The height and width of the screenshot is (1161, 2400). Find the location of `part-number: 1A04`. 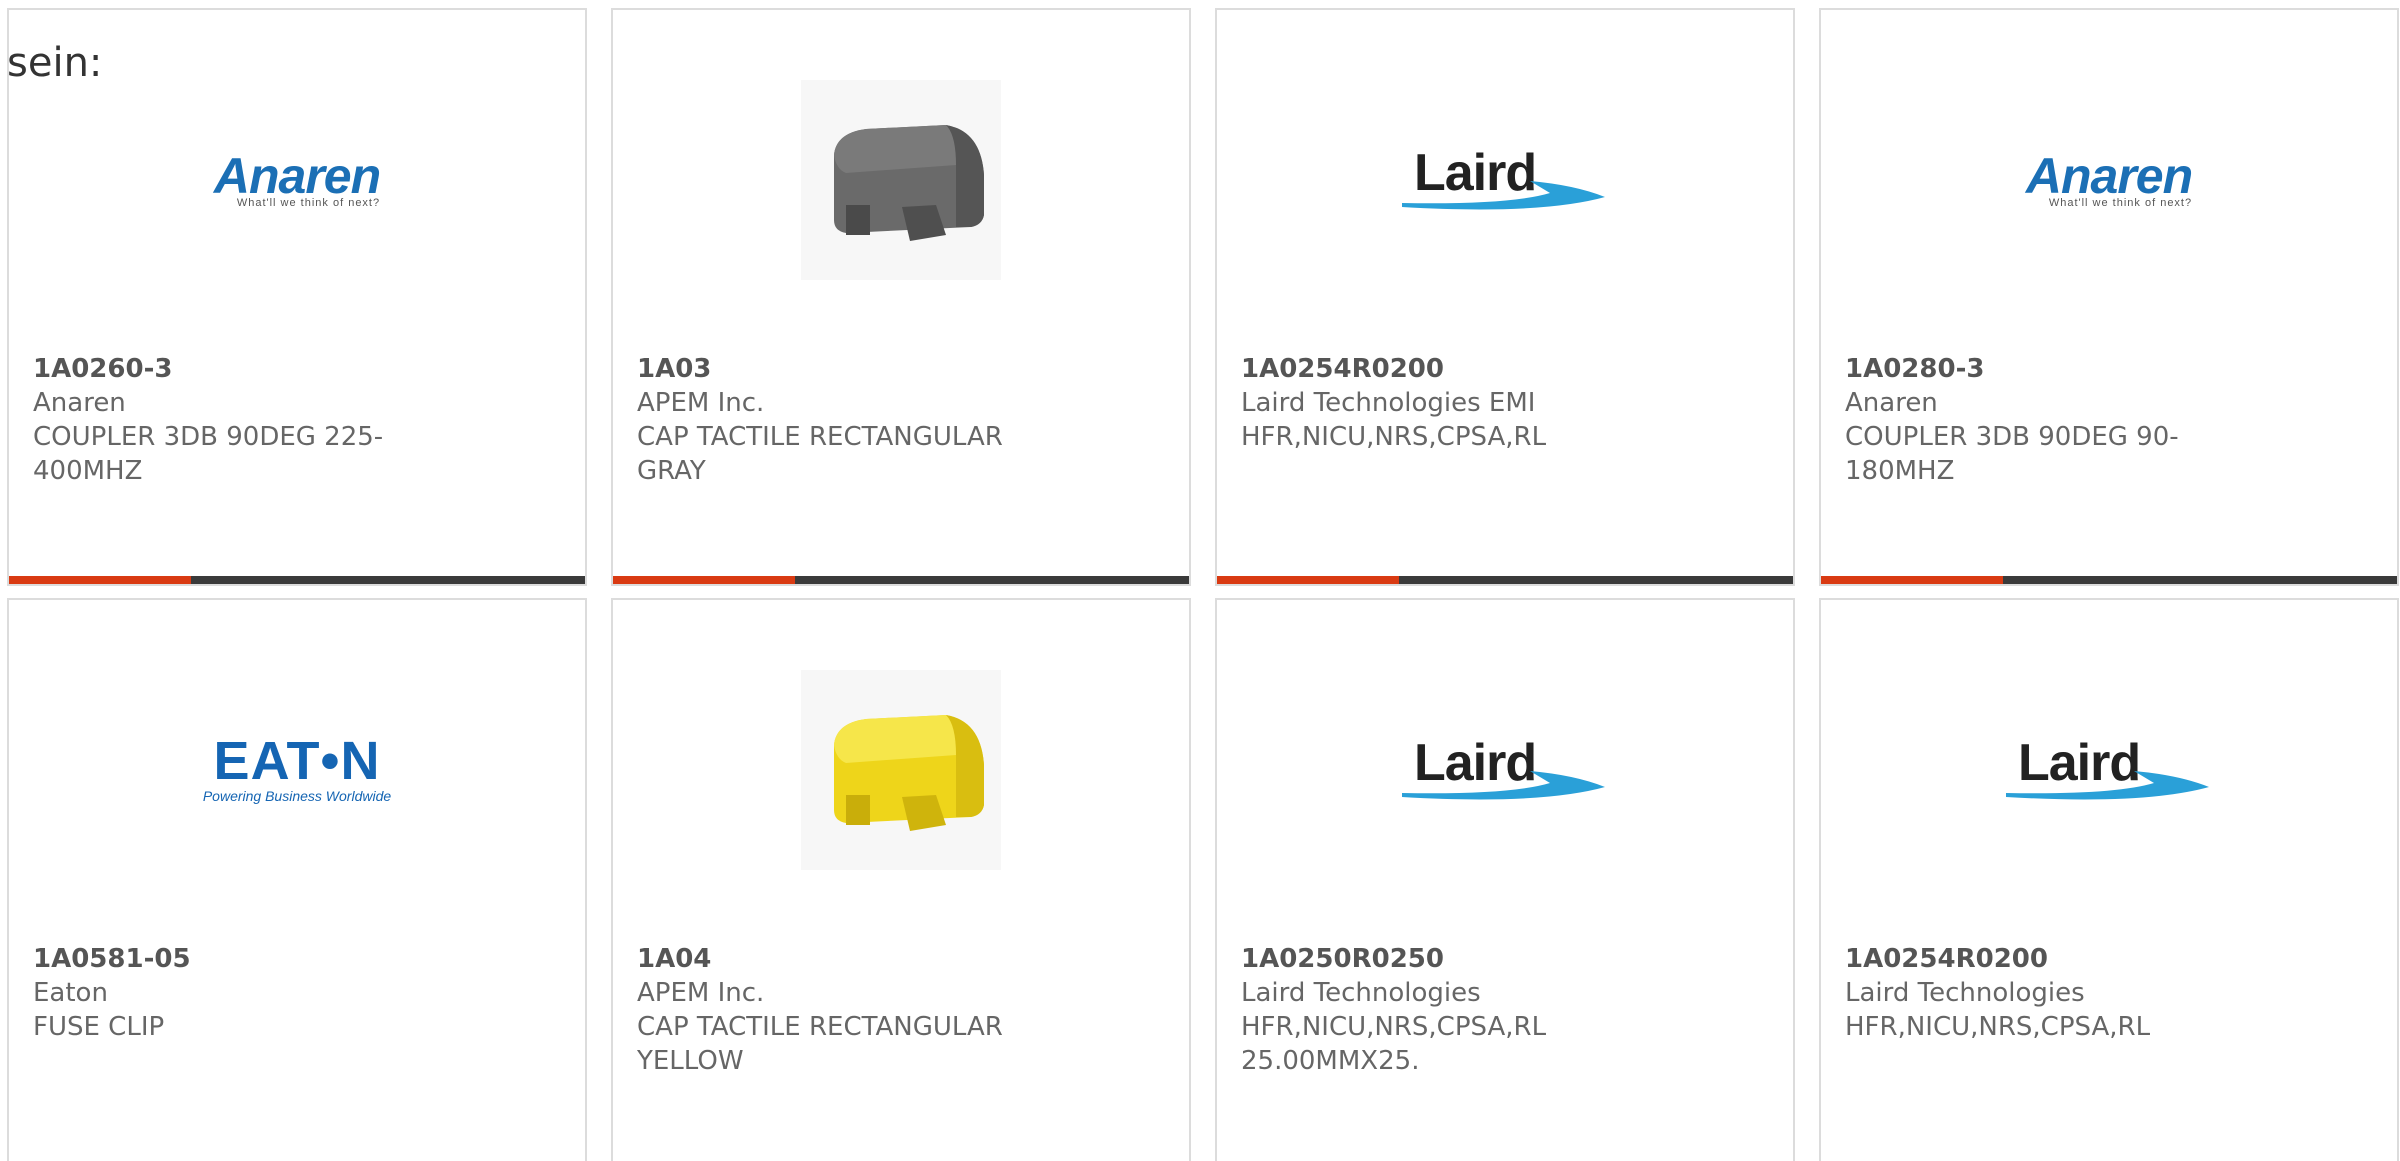

part-number: 1A04 is located at coordinates (857, 959).